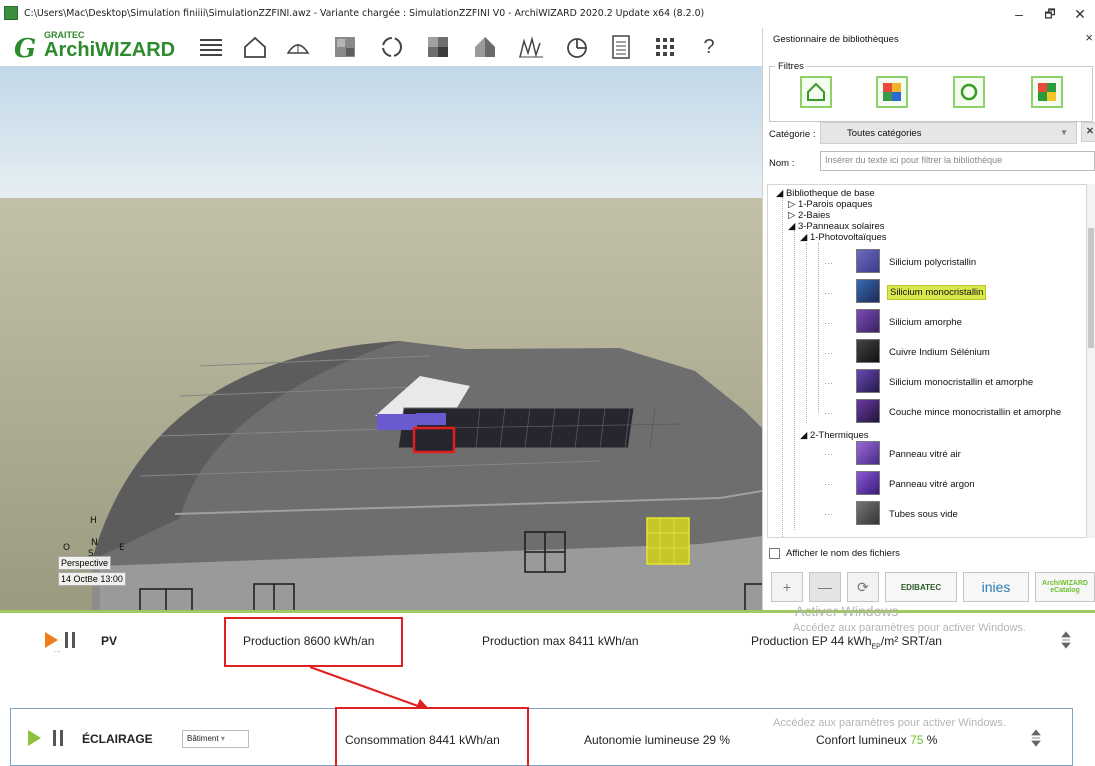  Describe the element at coordinates (70, 640) in the screenshot. I see `pv-pause-icon` at that location.